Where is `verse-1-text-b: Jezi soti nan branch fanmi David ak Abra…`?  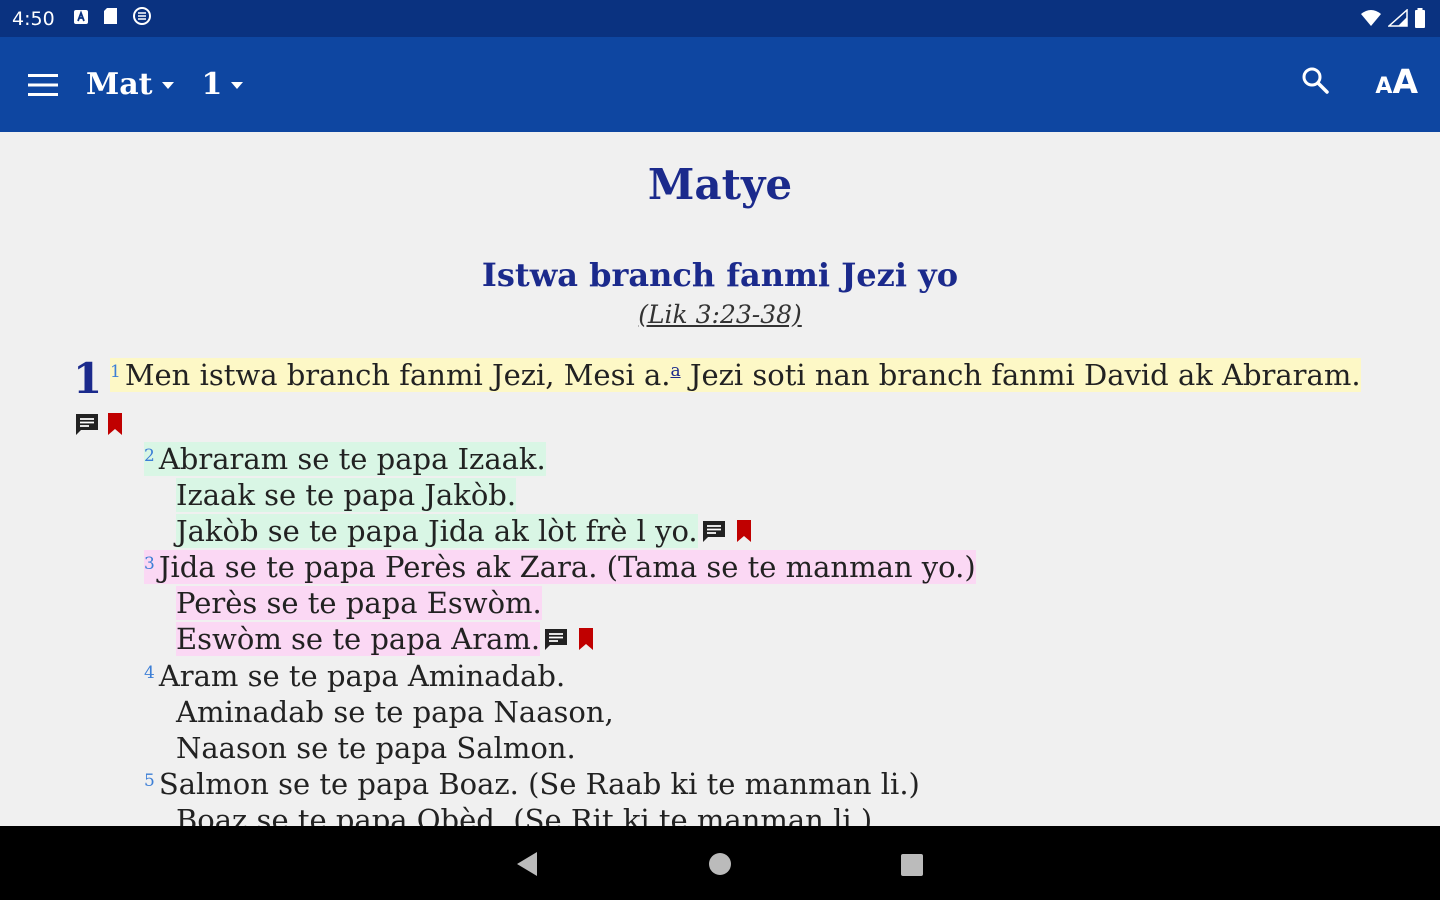 verse-1-text-b: Jezi soti nan branch fanmi David ak Abra… is located at coordinates (1020, 375).